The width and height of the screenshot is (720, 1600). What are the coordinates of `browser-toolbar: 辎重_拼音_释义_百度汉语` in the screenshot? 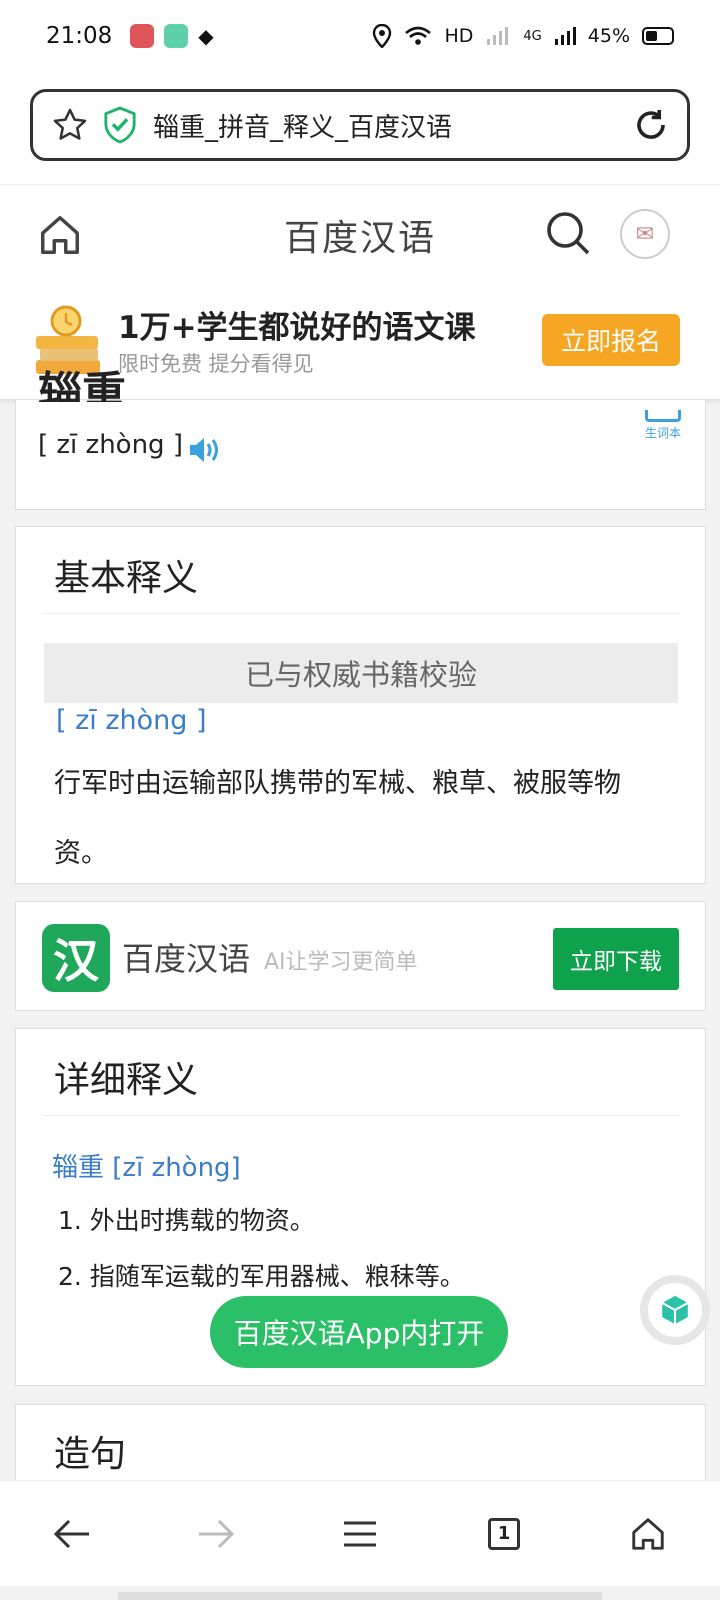 It's located at (360, 128).